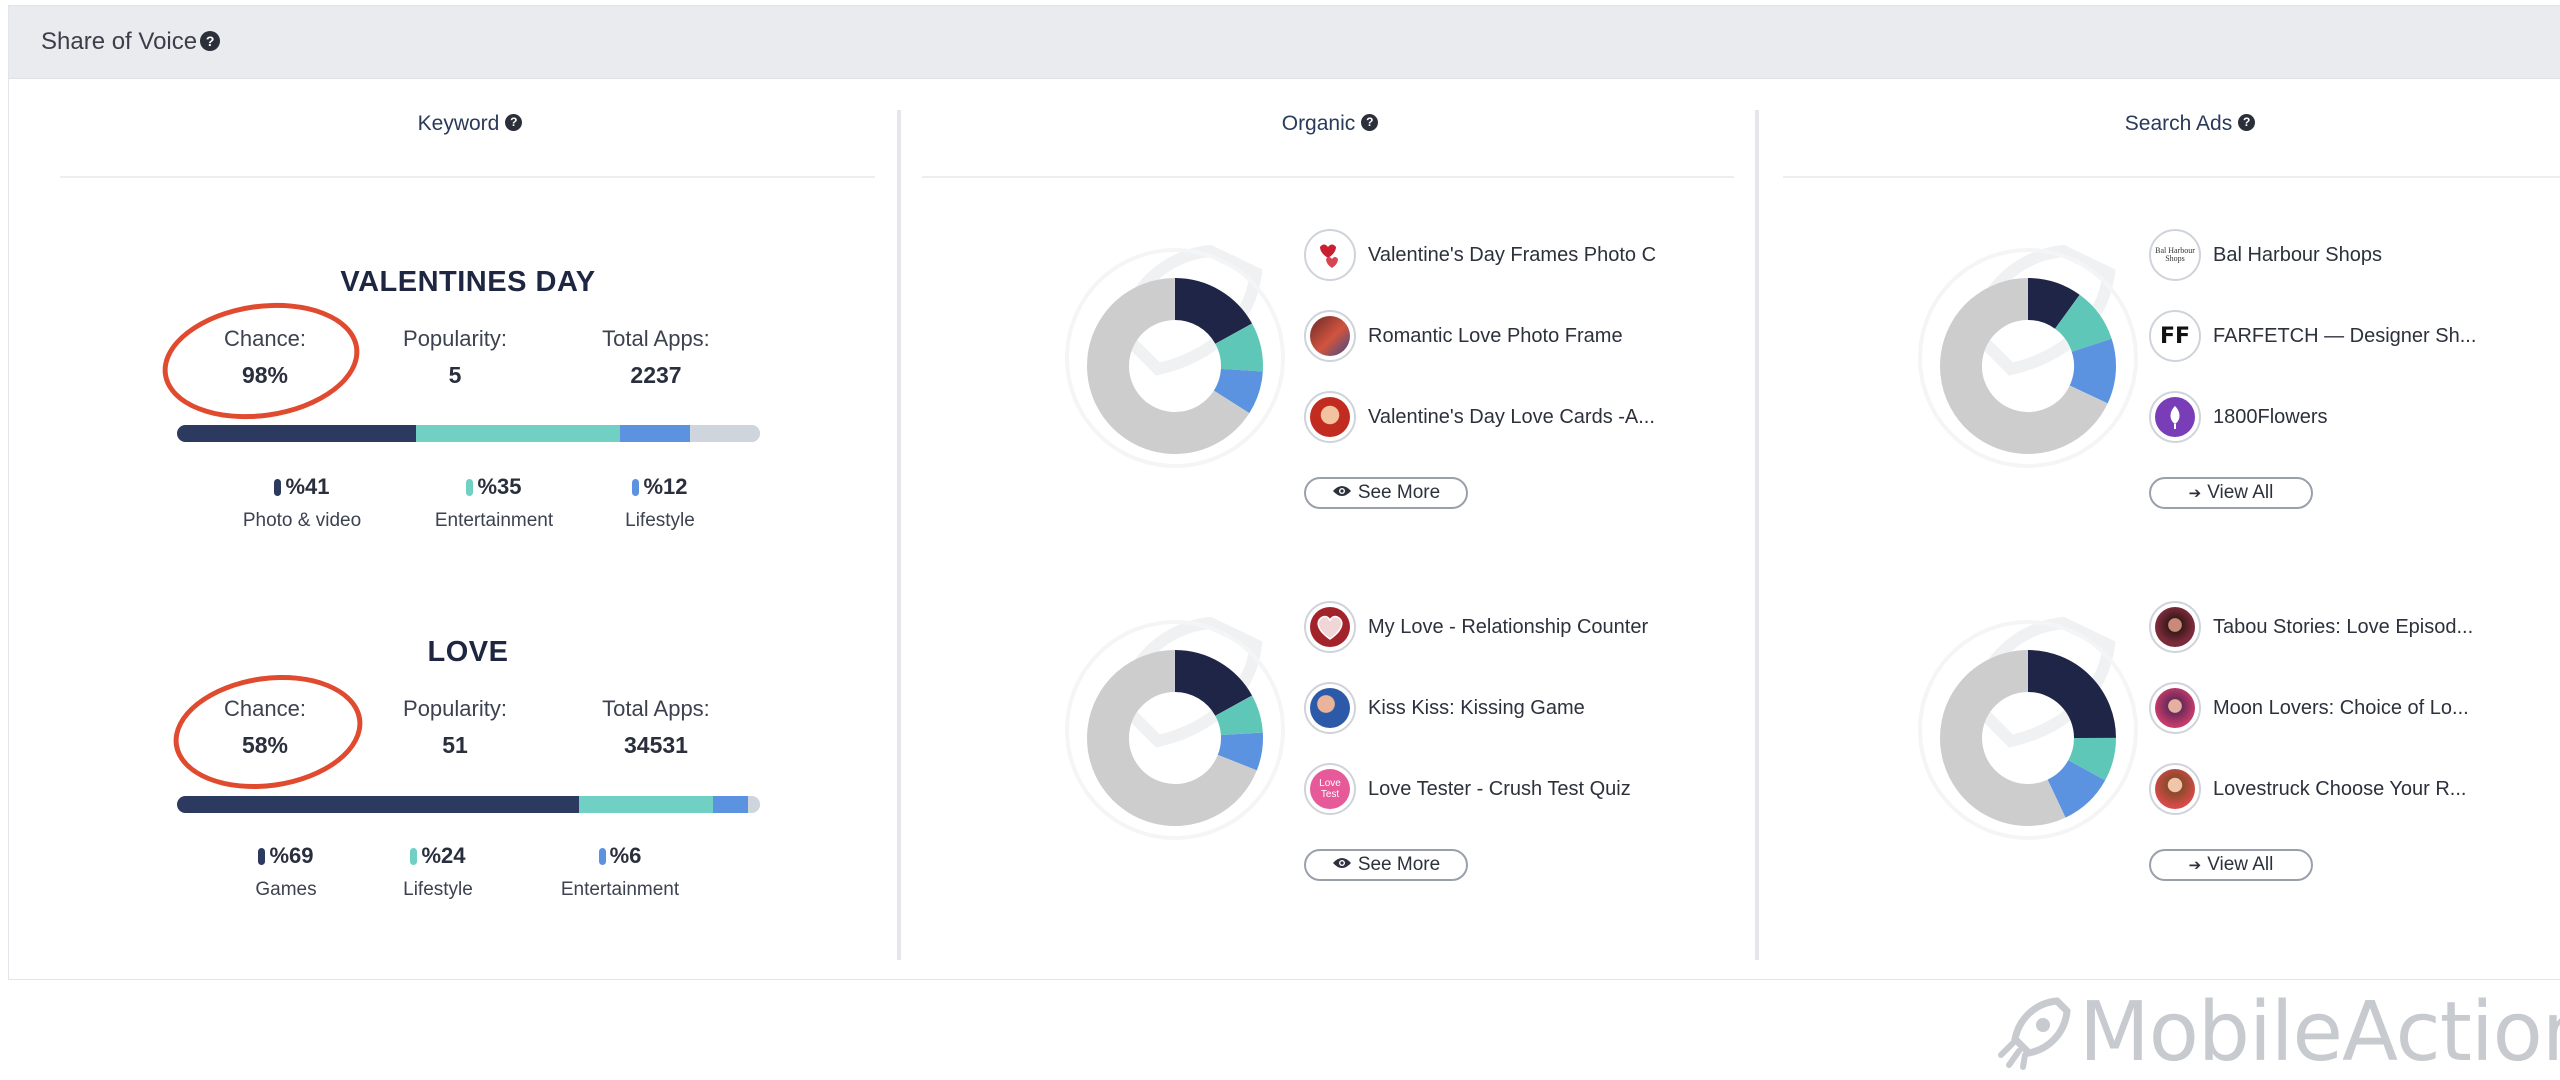  I want to click on app-item: Valentine's Day Frames Photo C, so click(1480, 255).